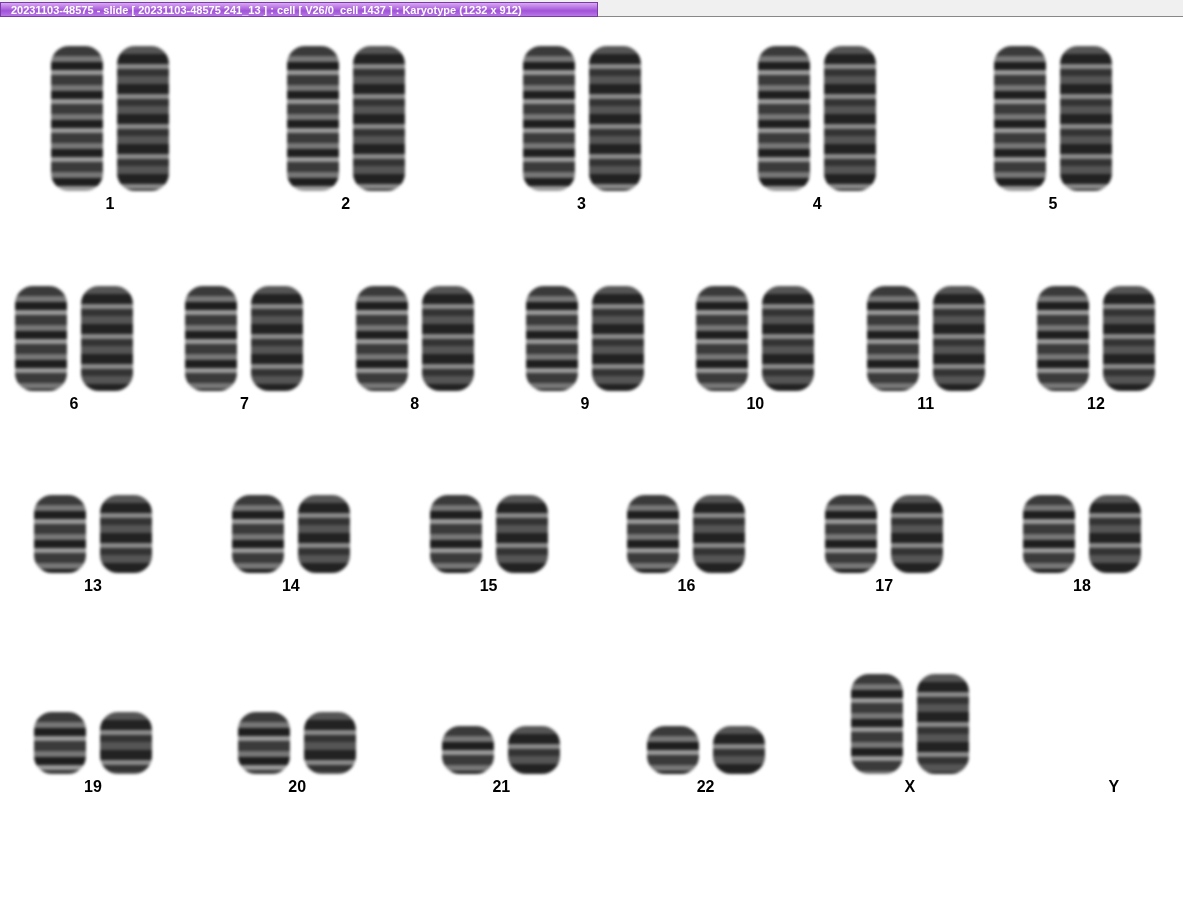  I want to click on chromosome-label: 20, so click(297, 787).